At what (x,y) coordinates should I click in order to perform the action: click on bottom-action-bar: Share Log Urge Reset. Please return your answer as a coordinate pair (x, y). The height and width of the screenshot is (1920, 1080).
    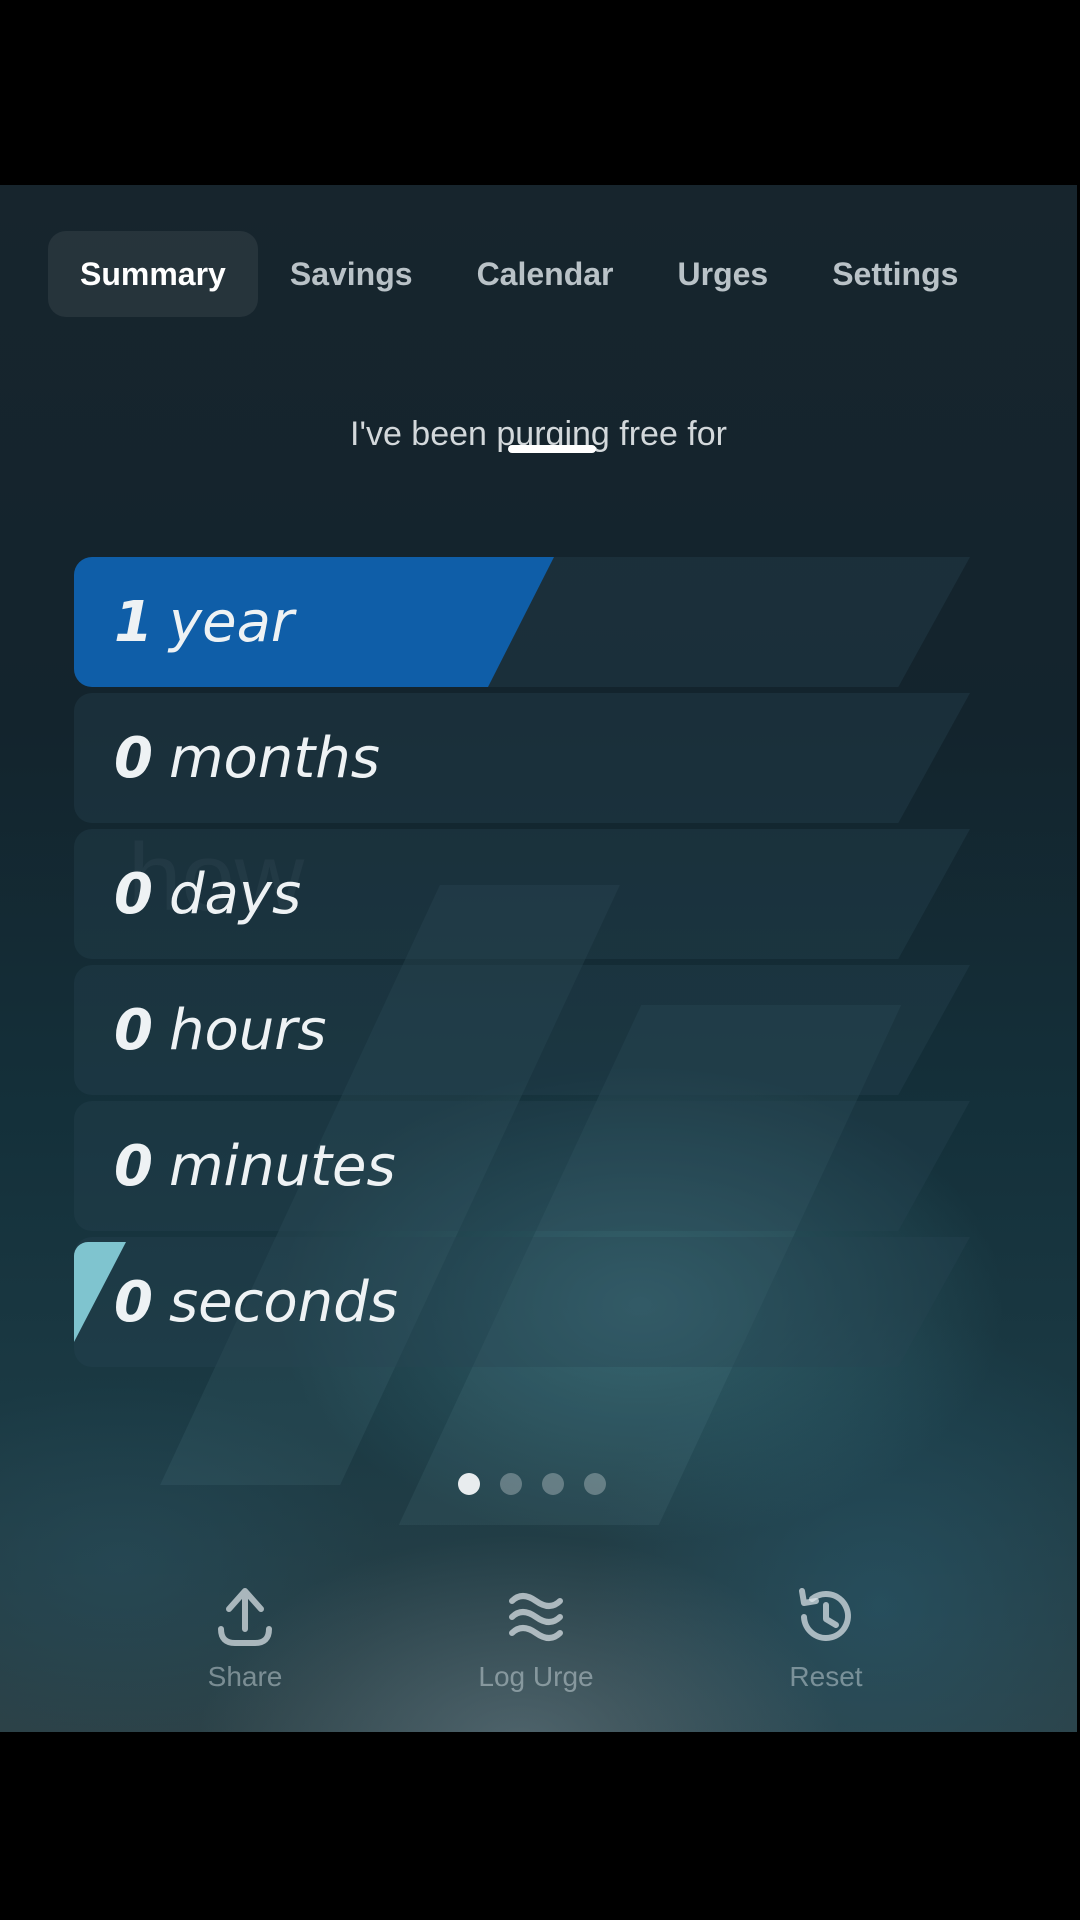
    Looking at the image, I should click on (538, 1655).